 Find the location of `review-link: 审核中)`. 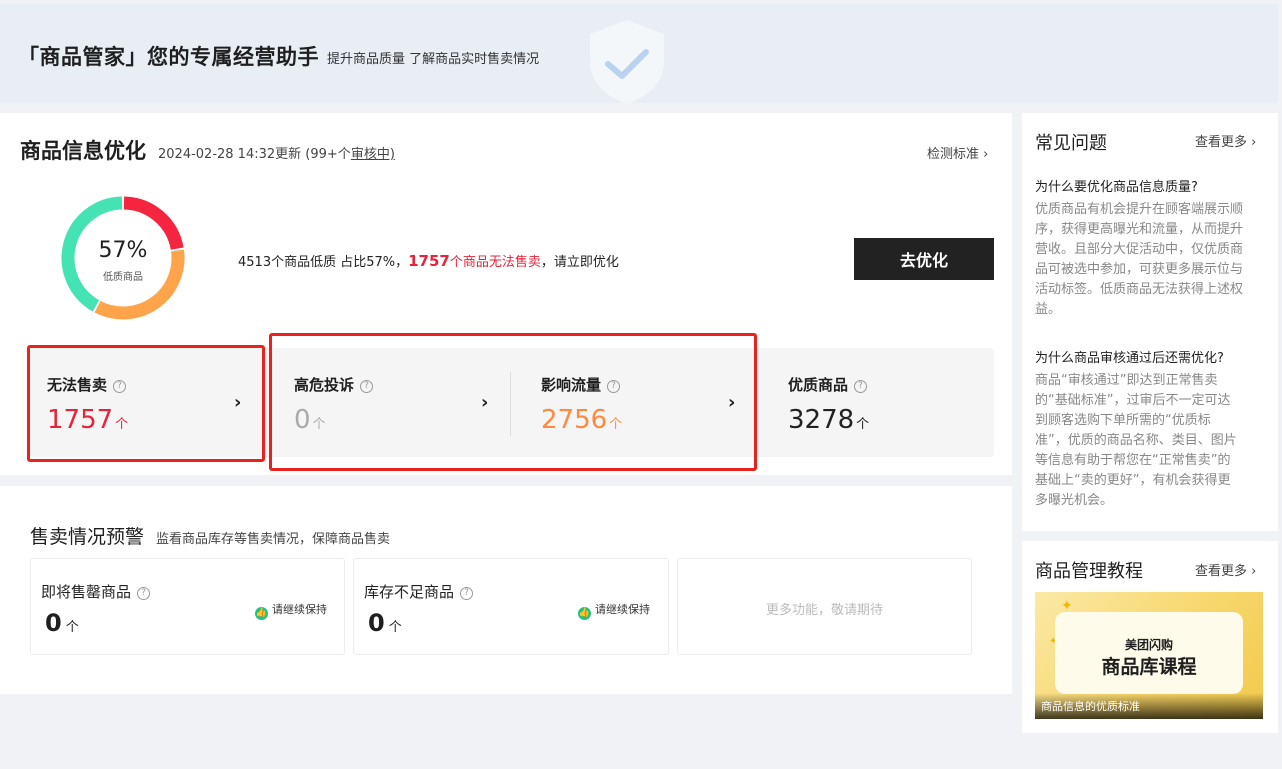

review-link: 审核中) is located at coordinates (373, 154).